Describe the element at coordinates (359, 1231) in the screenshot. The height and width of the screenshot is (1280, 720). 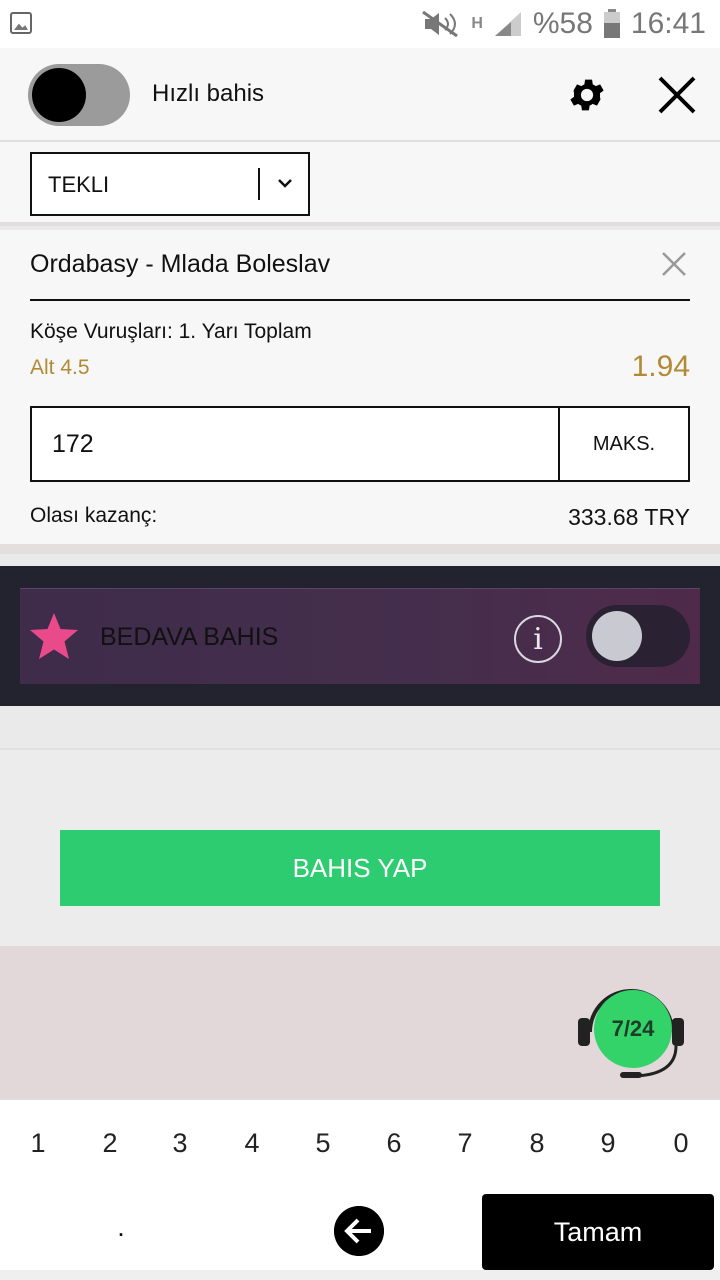
I see `backspace-arrow-icon` at that location.